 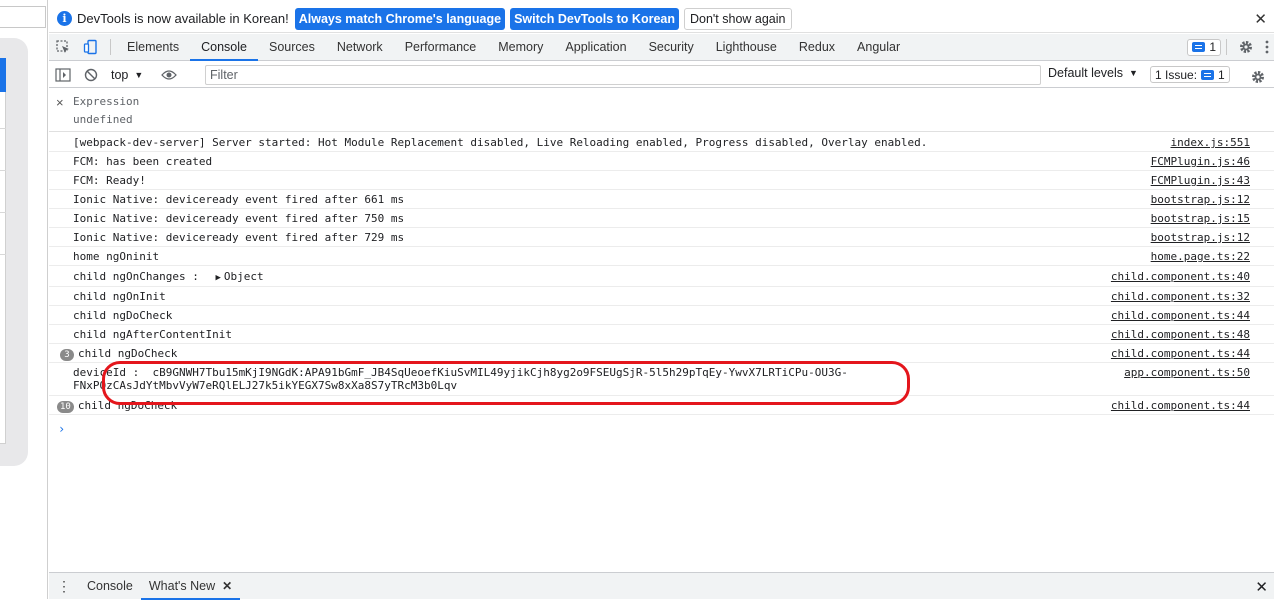 What do you see at coordinates (169, 75) in the screenshot?
I see `live-expression-eye-icon` at bounding box center [169, 75].